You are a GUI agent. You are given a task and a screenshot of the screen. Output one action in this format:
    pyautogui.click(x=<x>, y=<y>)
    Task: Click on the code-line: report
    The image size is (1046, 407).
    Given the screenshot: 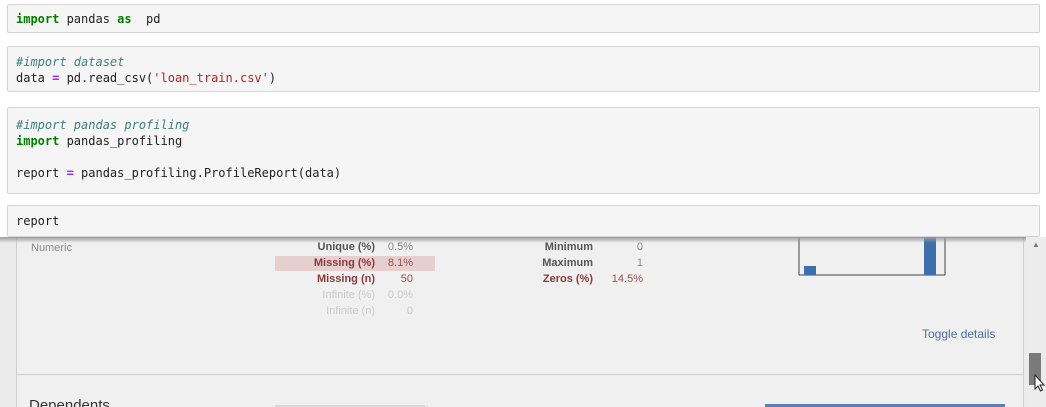 What is the action you would take?
    pyautogui.click(x=523, y=221)
    